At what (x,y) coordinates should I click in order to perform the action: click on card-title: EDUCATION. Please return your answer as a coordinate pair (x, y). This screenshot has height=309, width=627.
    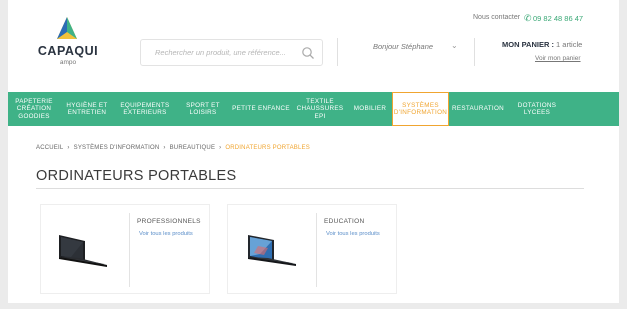
    Looking at the image, I should click on (344, 221).